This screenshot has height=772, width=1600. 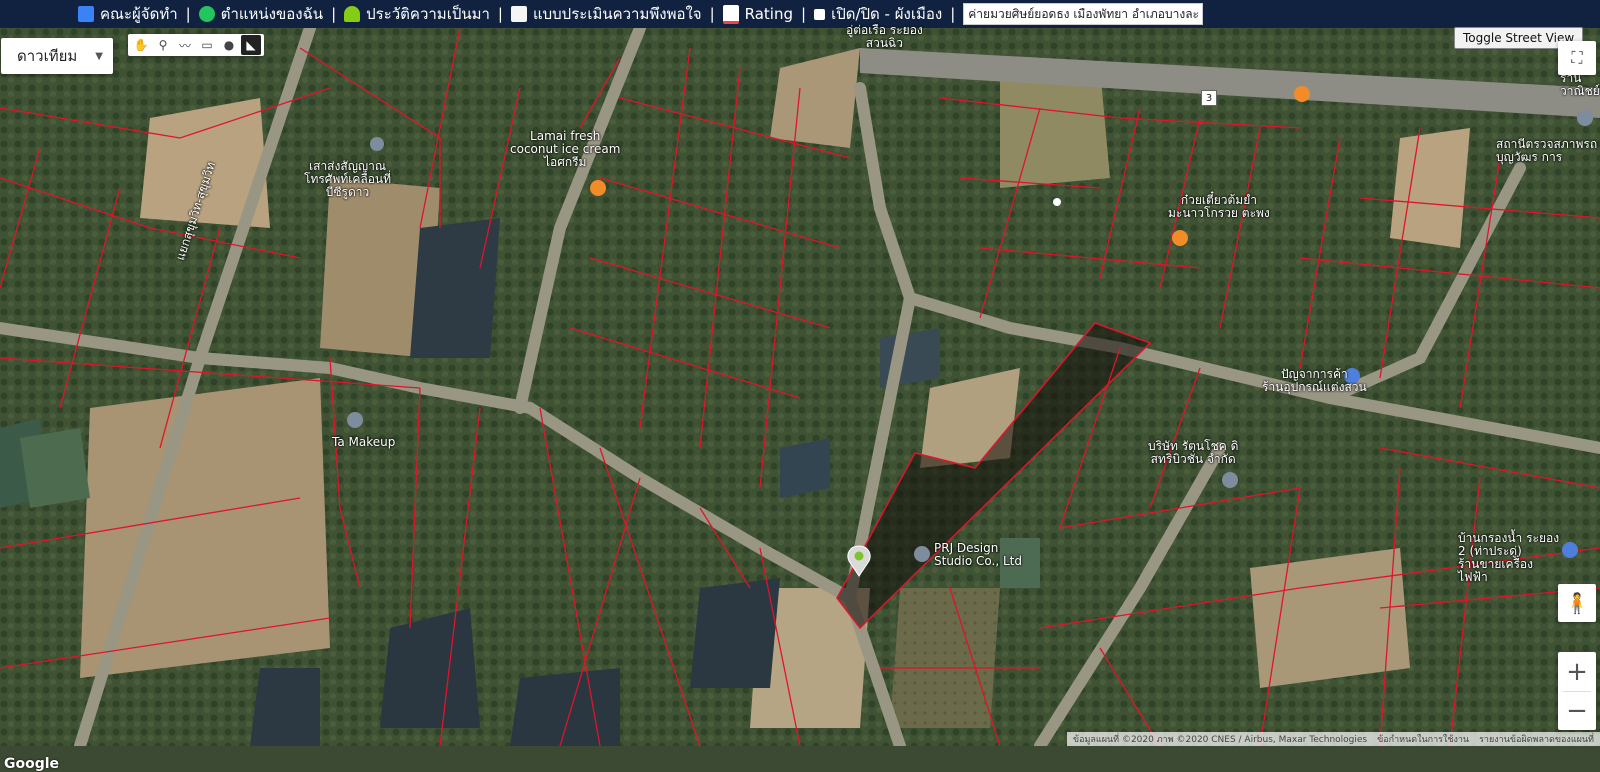 I want to click on zoom-control: + −, so click(x=1577, y=691).